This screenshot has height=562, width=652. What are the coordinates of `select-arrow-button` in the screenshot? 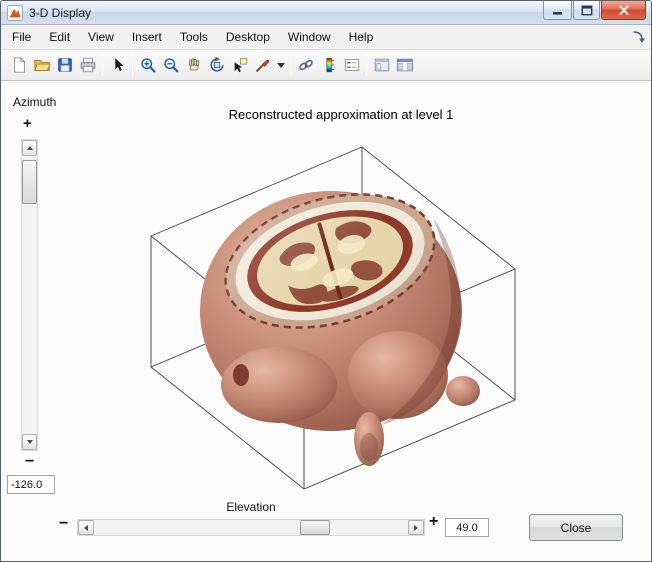 It's located at (117, 65).